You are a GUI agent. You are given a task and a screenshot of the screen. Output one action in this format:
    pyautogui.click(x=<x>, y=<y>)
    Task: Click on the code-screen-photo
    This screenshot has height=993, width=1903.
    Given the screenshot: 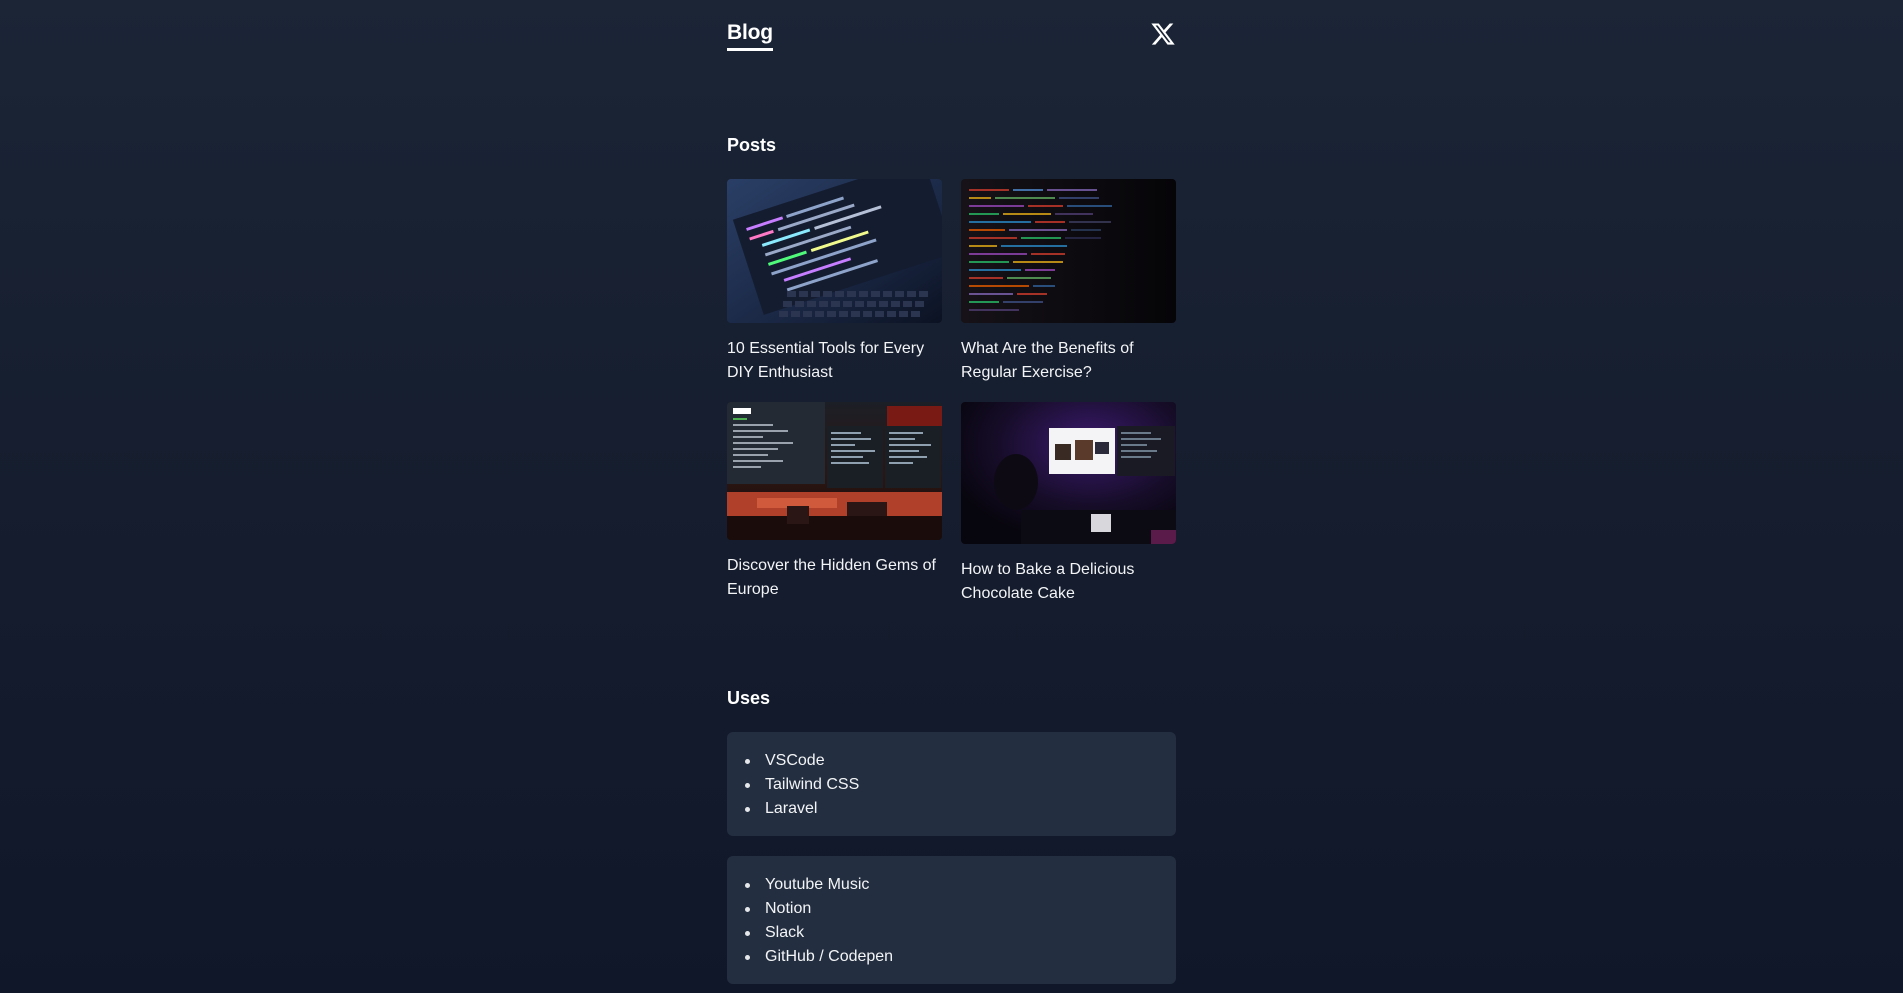 What is the action you would take?
    pyautogui.click(x=1068, y=251)
    